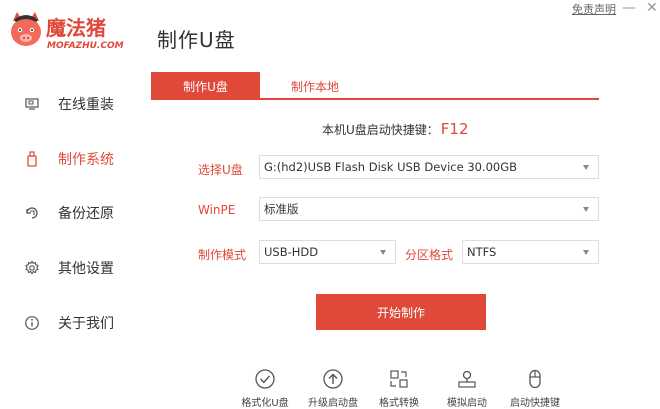  Describe the element at coordinates (629, 8) in the screenshot. I see `minimize-button: —` at that location.